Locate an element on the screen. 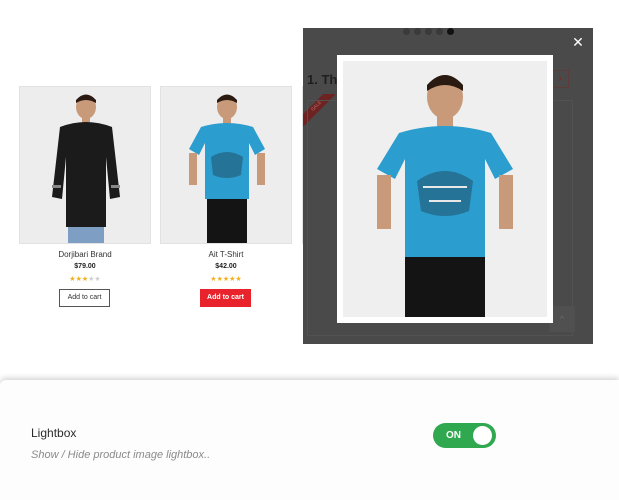 The image size is (619, 500). lightbox-toggle: ON is located at coordinates (464, 435).